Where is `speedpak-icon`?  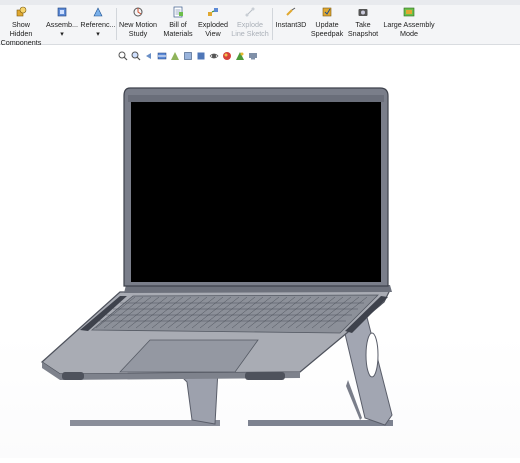
speedpak-icon is located at coordinates (327, 12).